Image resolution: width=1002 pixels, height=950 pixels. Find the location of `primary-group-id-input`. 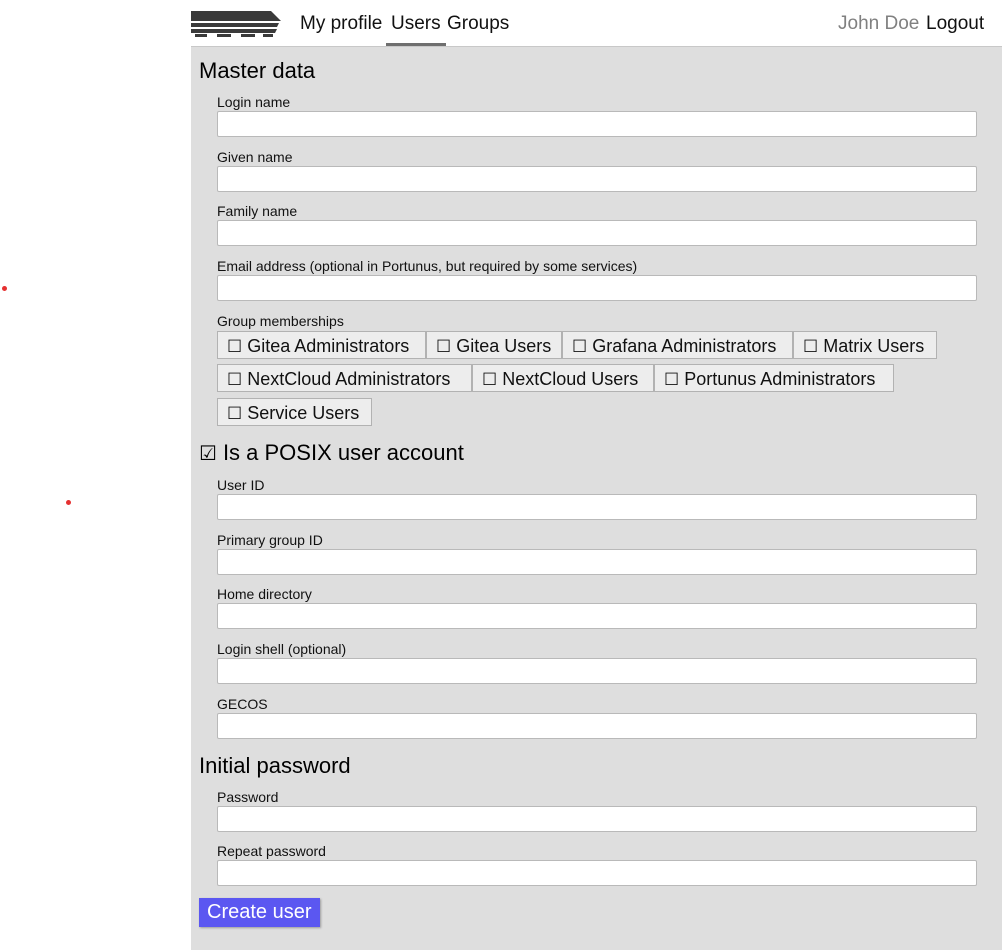

primary-group-id-input is located at coordinates (597, 562).